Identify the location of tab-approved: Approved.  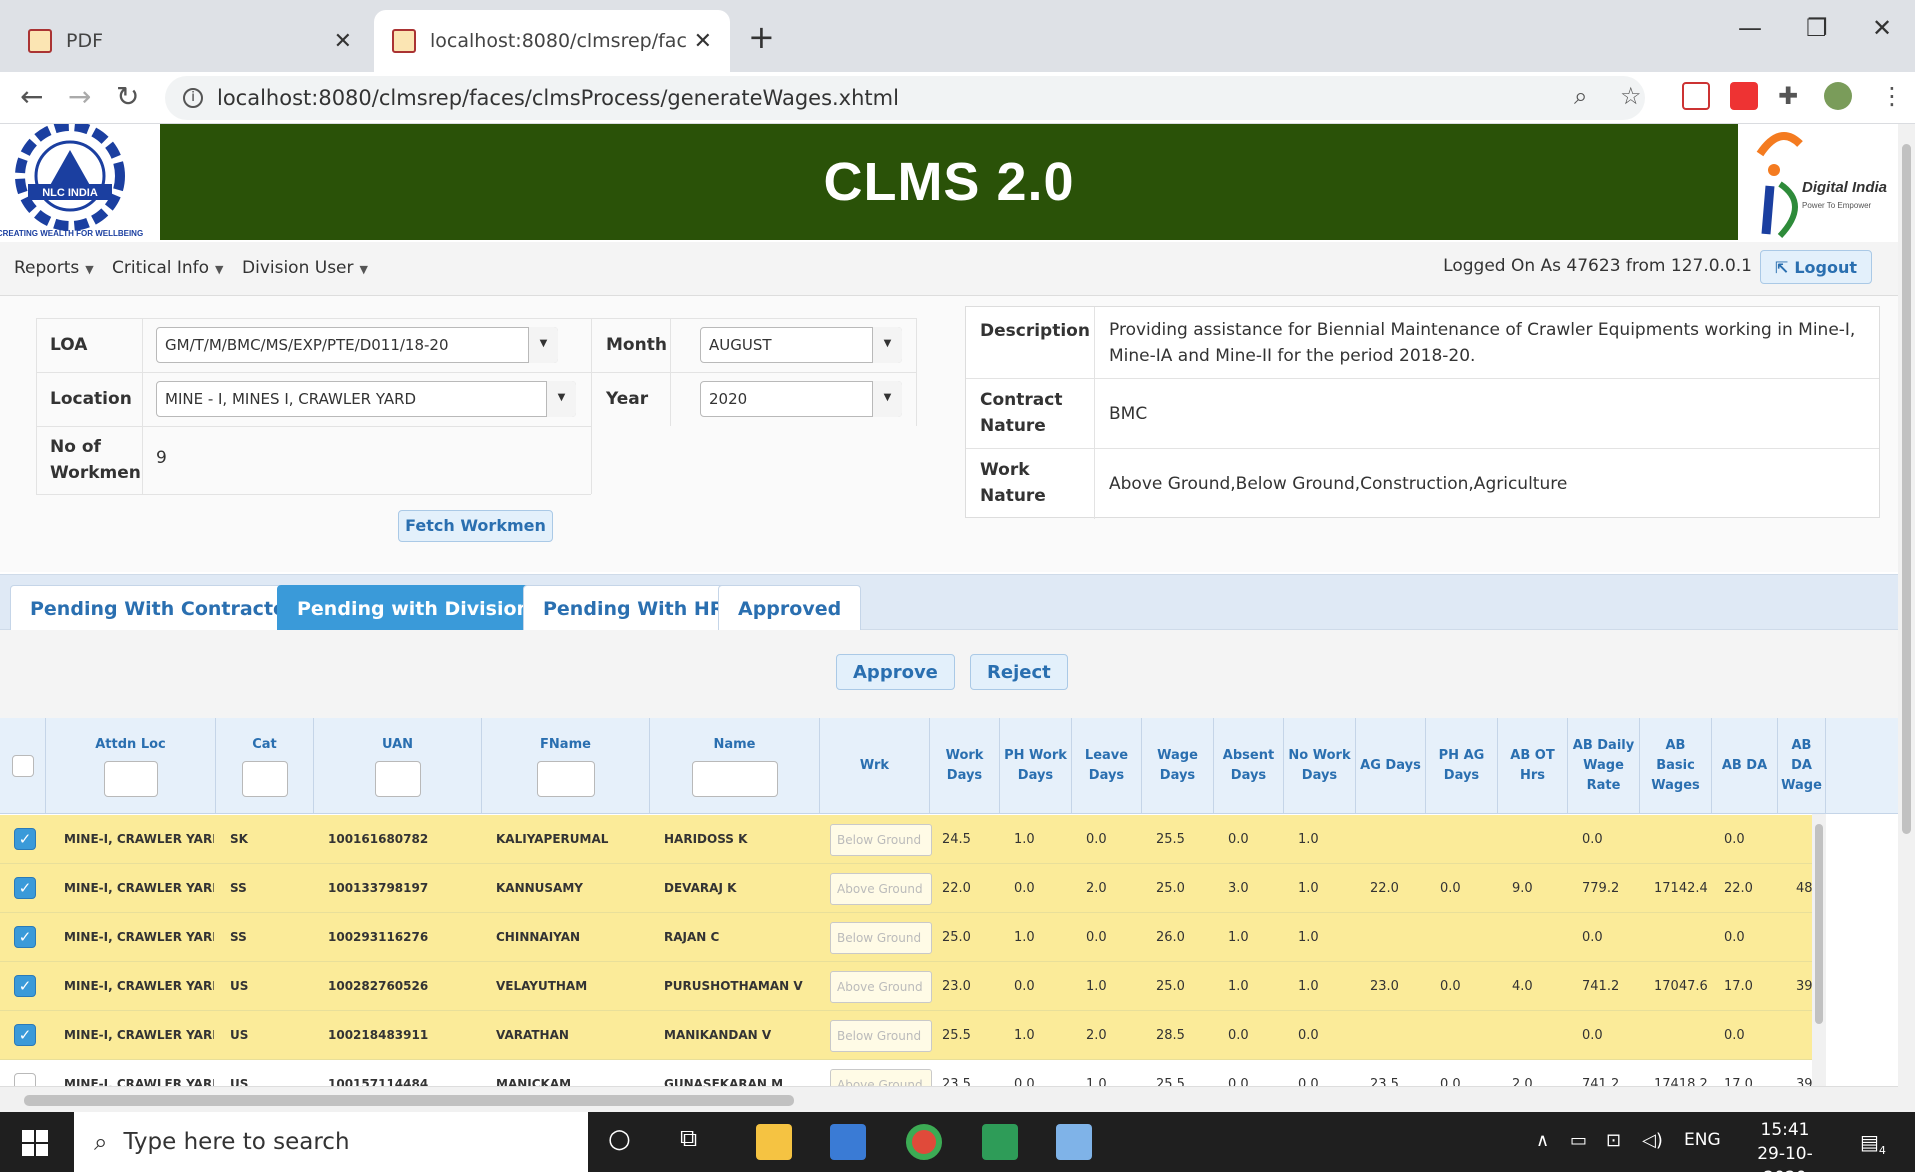
(790, 608).